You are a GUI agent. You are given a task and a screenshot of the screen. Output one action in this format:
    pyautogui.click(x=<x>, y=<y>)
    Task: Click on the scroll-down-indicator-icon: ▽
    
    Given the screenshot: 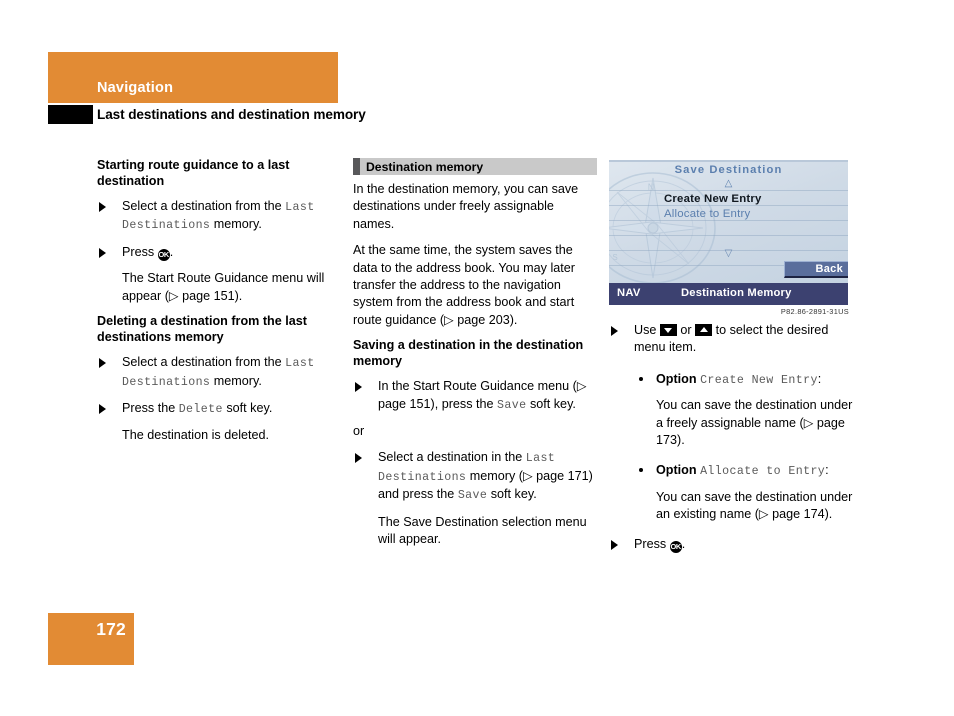 What is the action you would take?
    pyautogui.click(x=728, y=254)
    